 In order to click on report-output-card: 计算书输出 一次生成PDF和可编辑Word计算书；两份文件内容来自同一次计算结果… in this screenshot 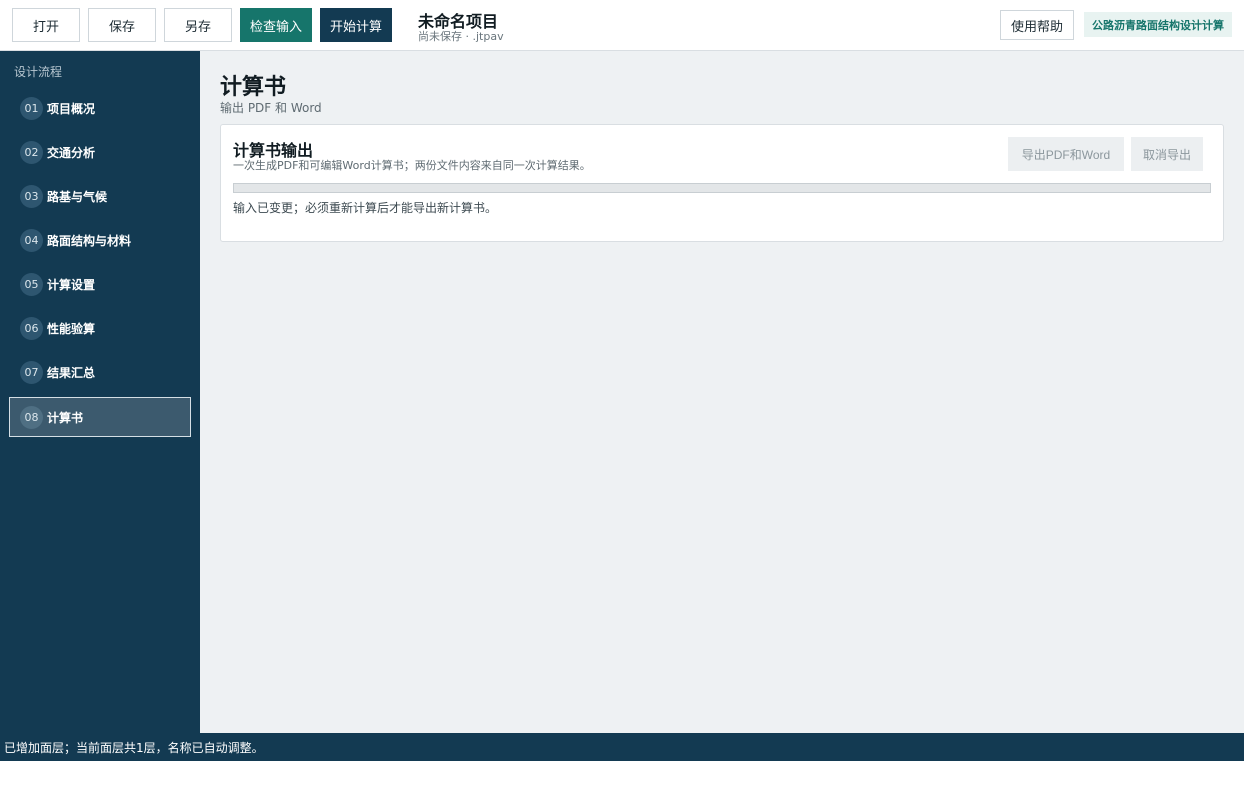, I will do `click(722, 183)`.